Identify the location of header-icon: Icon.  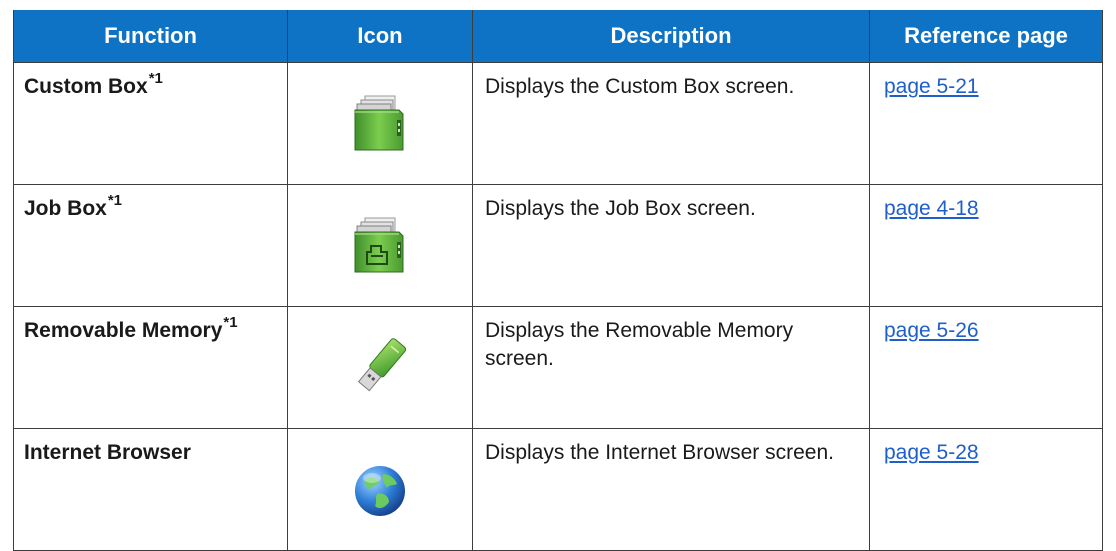
(380, 36).